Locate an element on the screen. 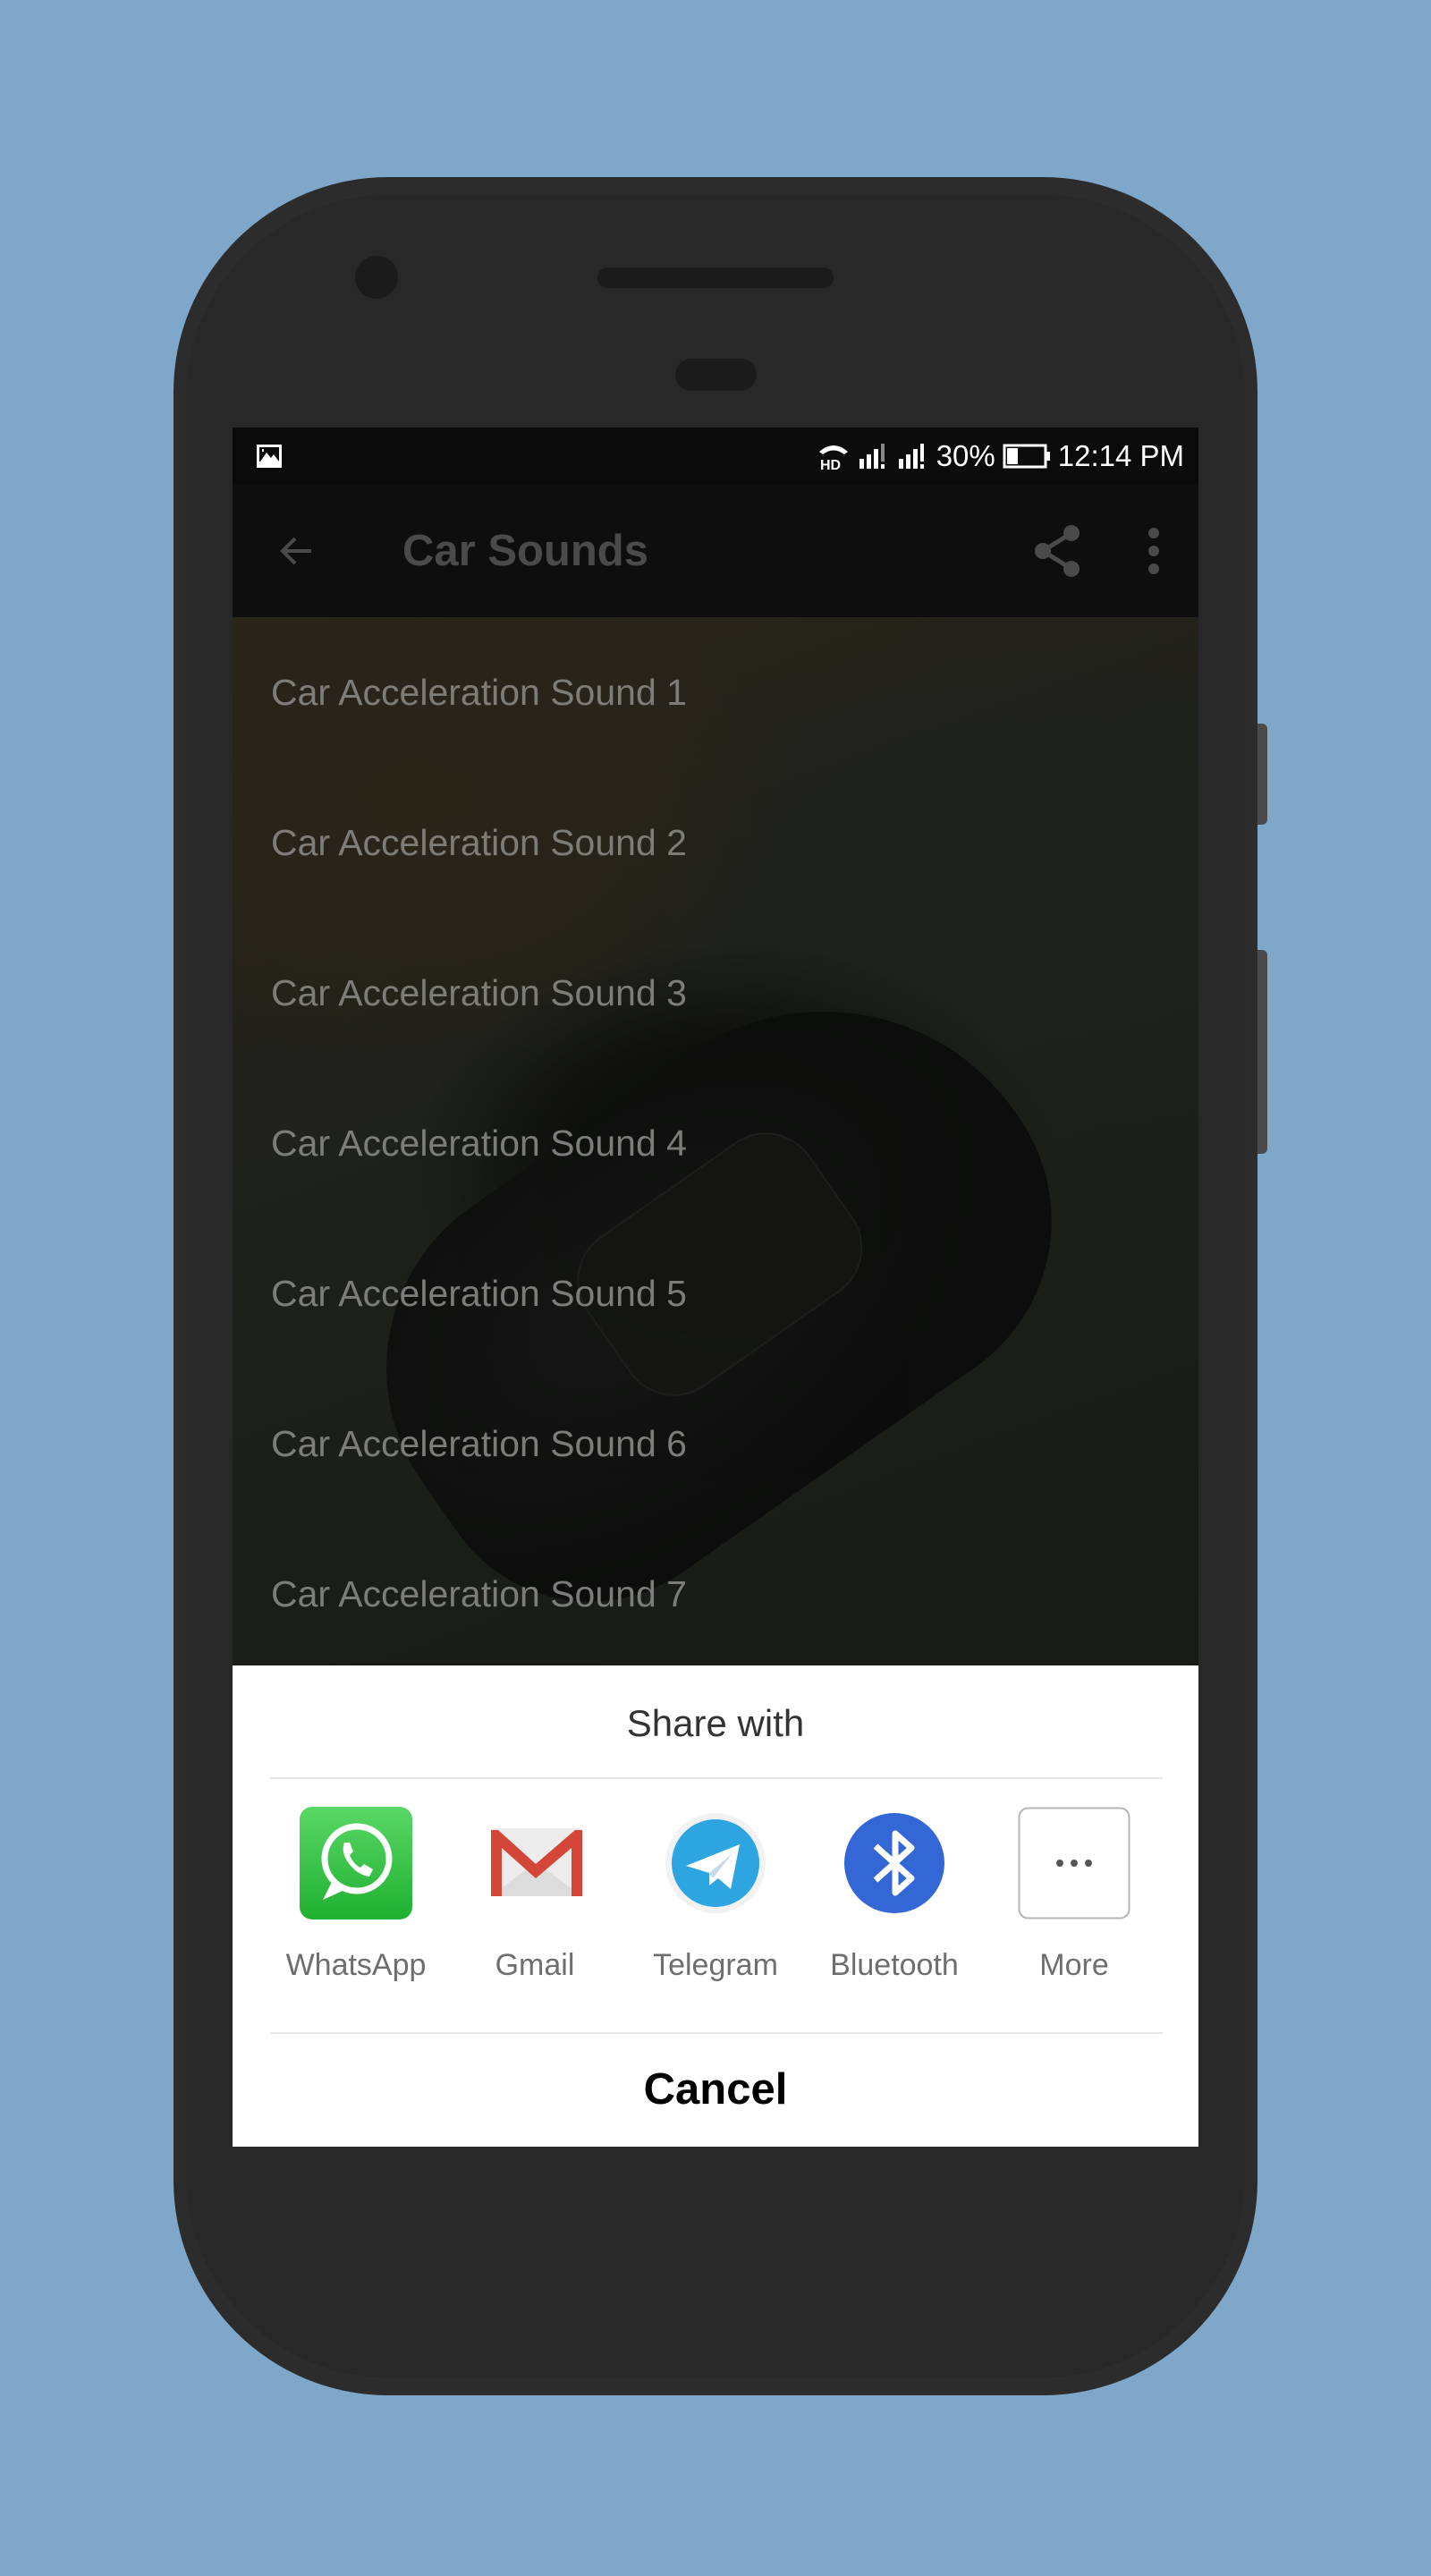 This screenshot has width=1431, height=2576. status-bar: HD 30% 12:14 PM is located at coordinates (716, 456).